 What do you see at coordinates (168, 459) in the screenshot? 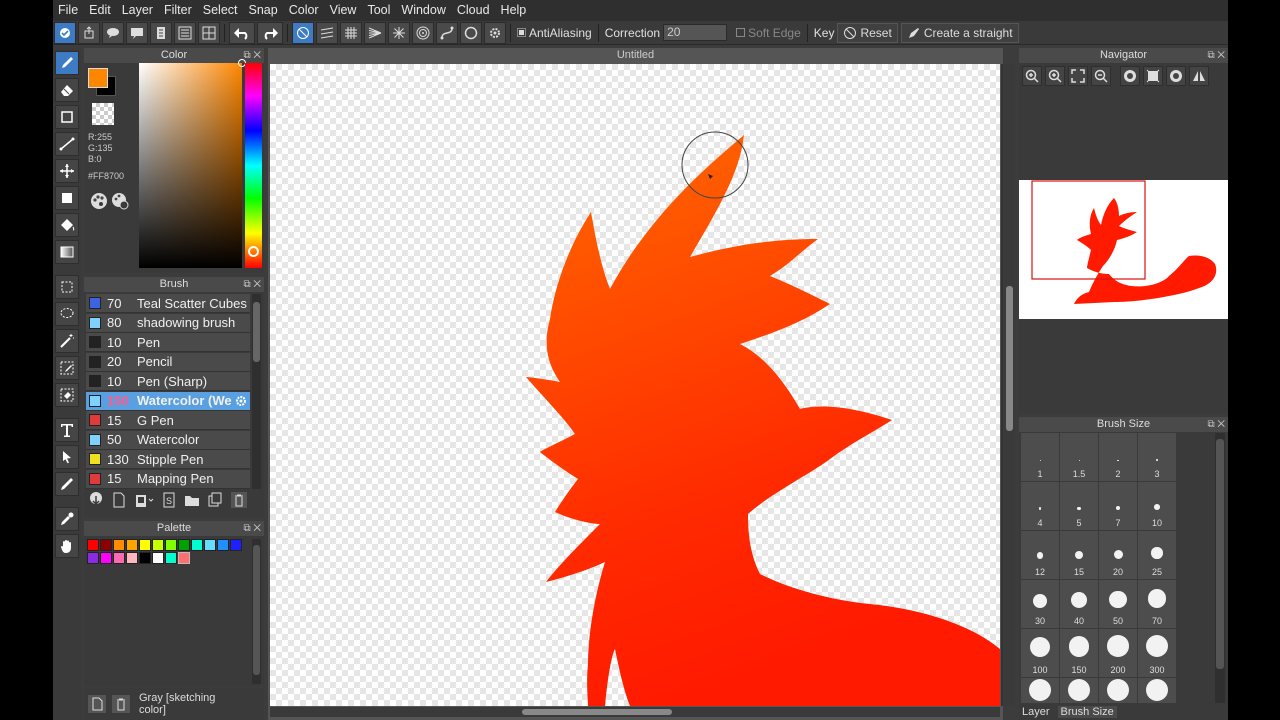
I see `brush-item: 130 Stipple Pen` at bounding box center [168, 459].